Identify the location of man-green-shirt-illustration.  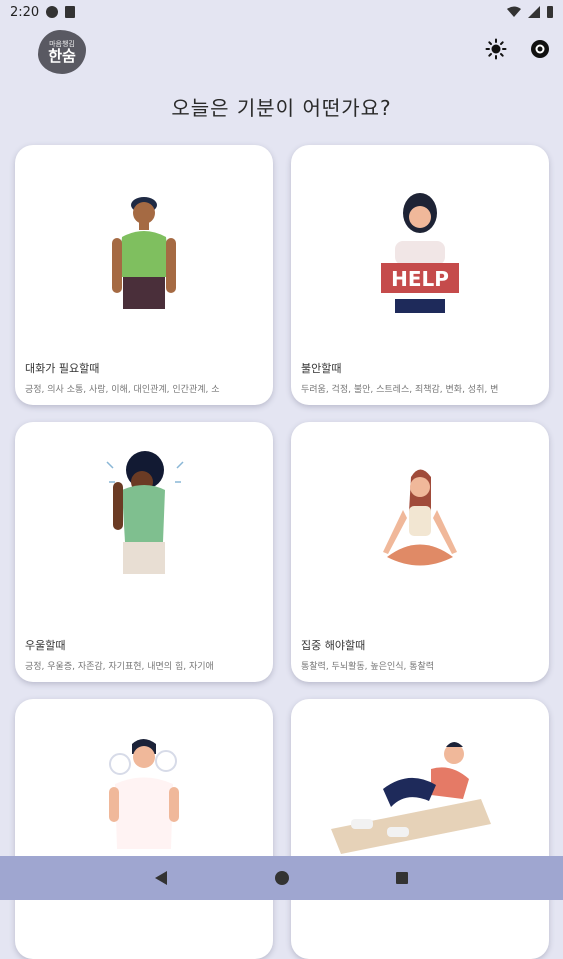
(144, 253).